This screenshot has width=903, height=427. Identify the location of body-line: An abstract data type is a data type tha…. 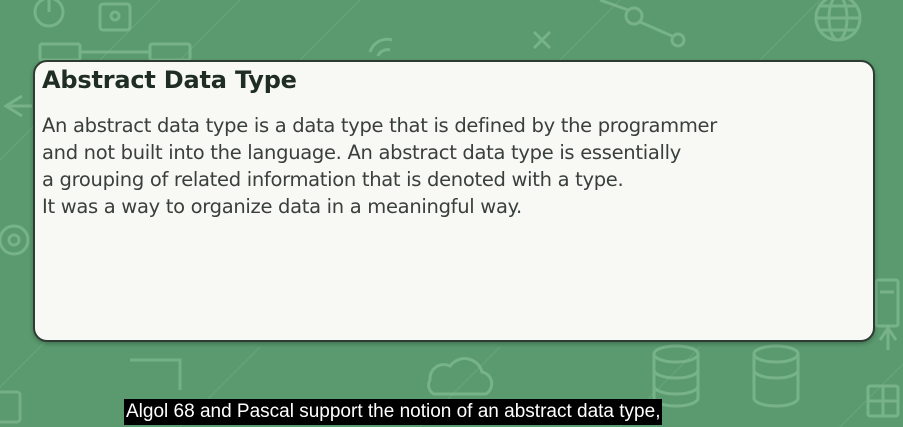
(379, 125).